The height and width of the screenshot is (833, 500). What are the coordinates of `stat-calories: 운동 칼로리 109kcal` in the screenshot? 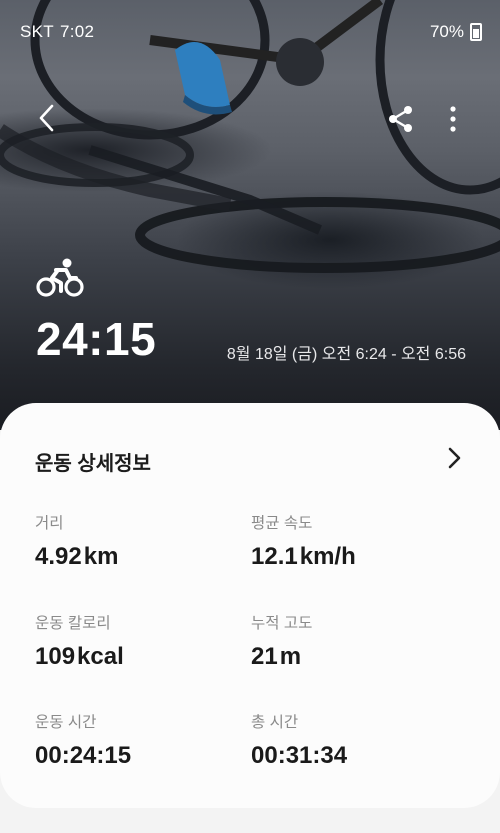 It's located at (79, 641).